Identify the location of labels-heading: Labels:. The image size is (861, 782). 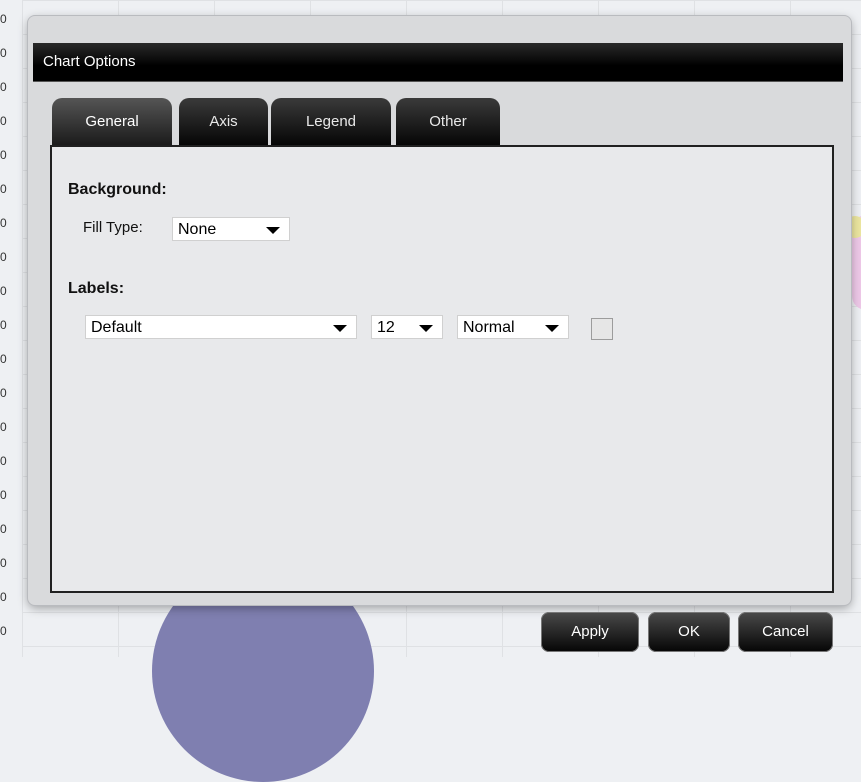
(96, 288).